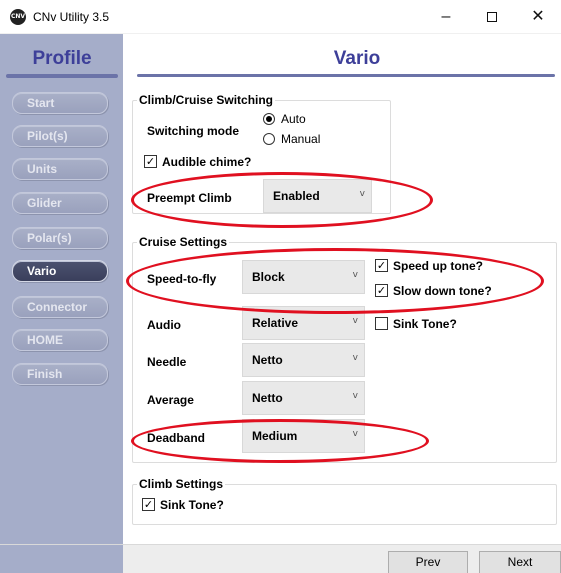  Describe the element at coordinates (189, 198) in the screenshot. I see `preempt-climb-label: Preempt Climb` at that location.